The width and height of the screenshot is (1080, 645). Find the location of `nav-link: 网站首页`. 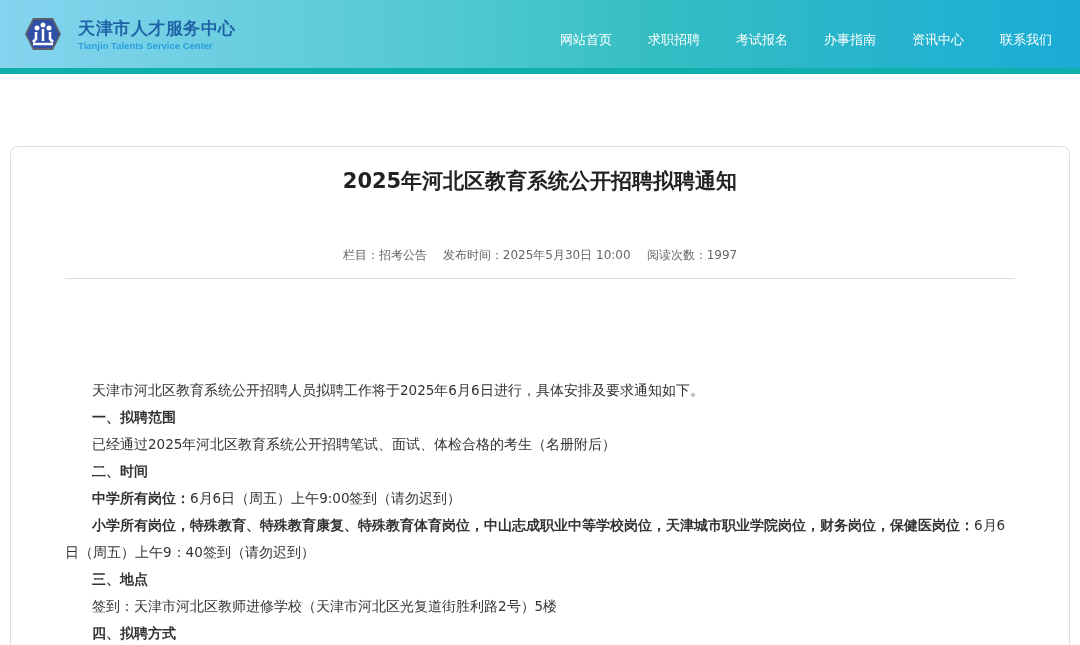

nav-link: 网站首页 is located at coordinates (586, 40).